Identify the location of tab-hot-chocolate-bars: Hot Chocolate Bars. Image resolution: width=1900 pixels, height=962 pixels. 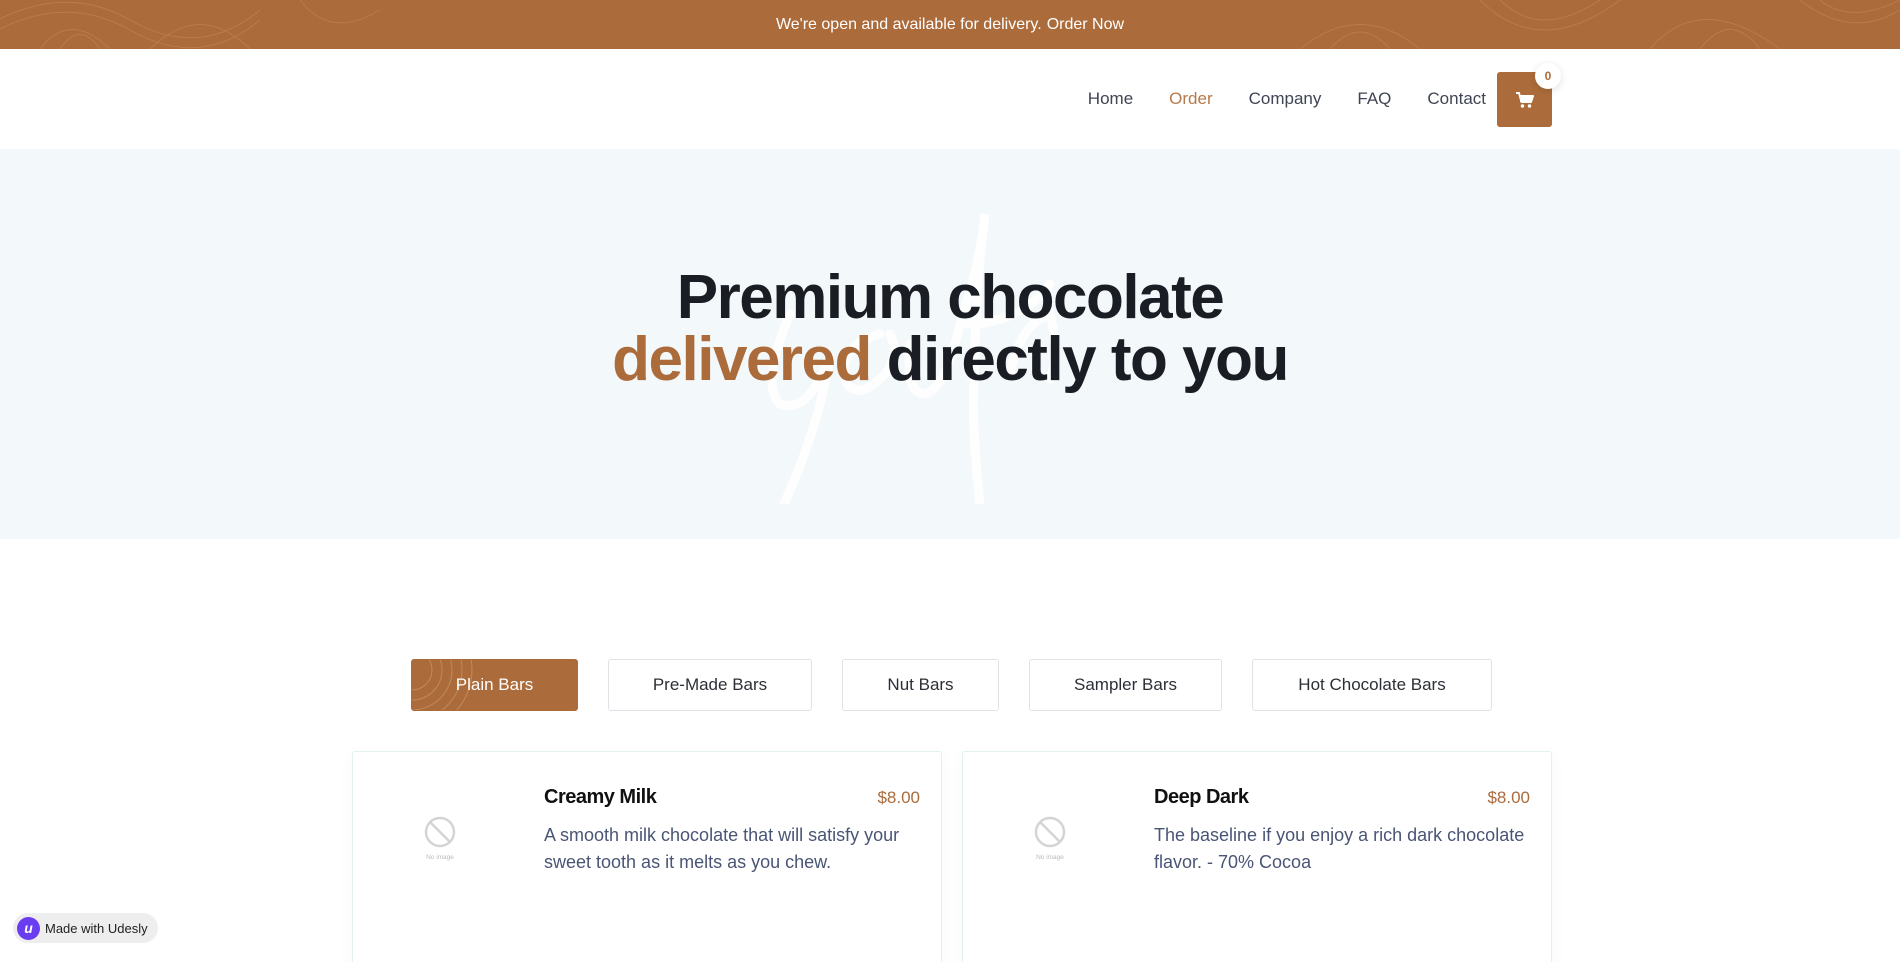
(1372, 685).